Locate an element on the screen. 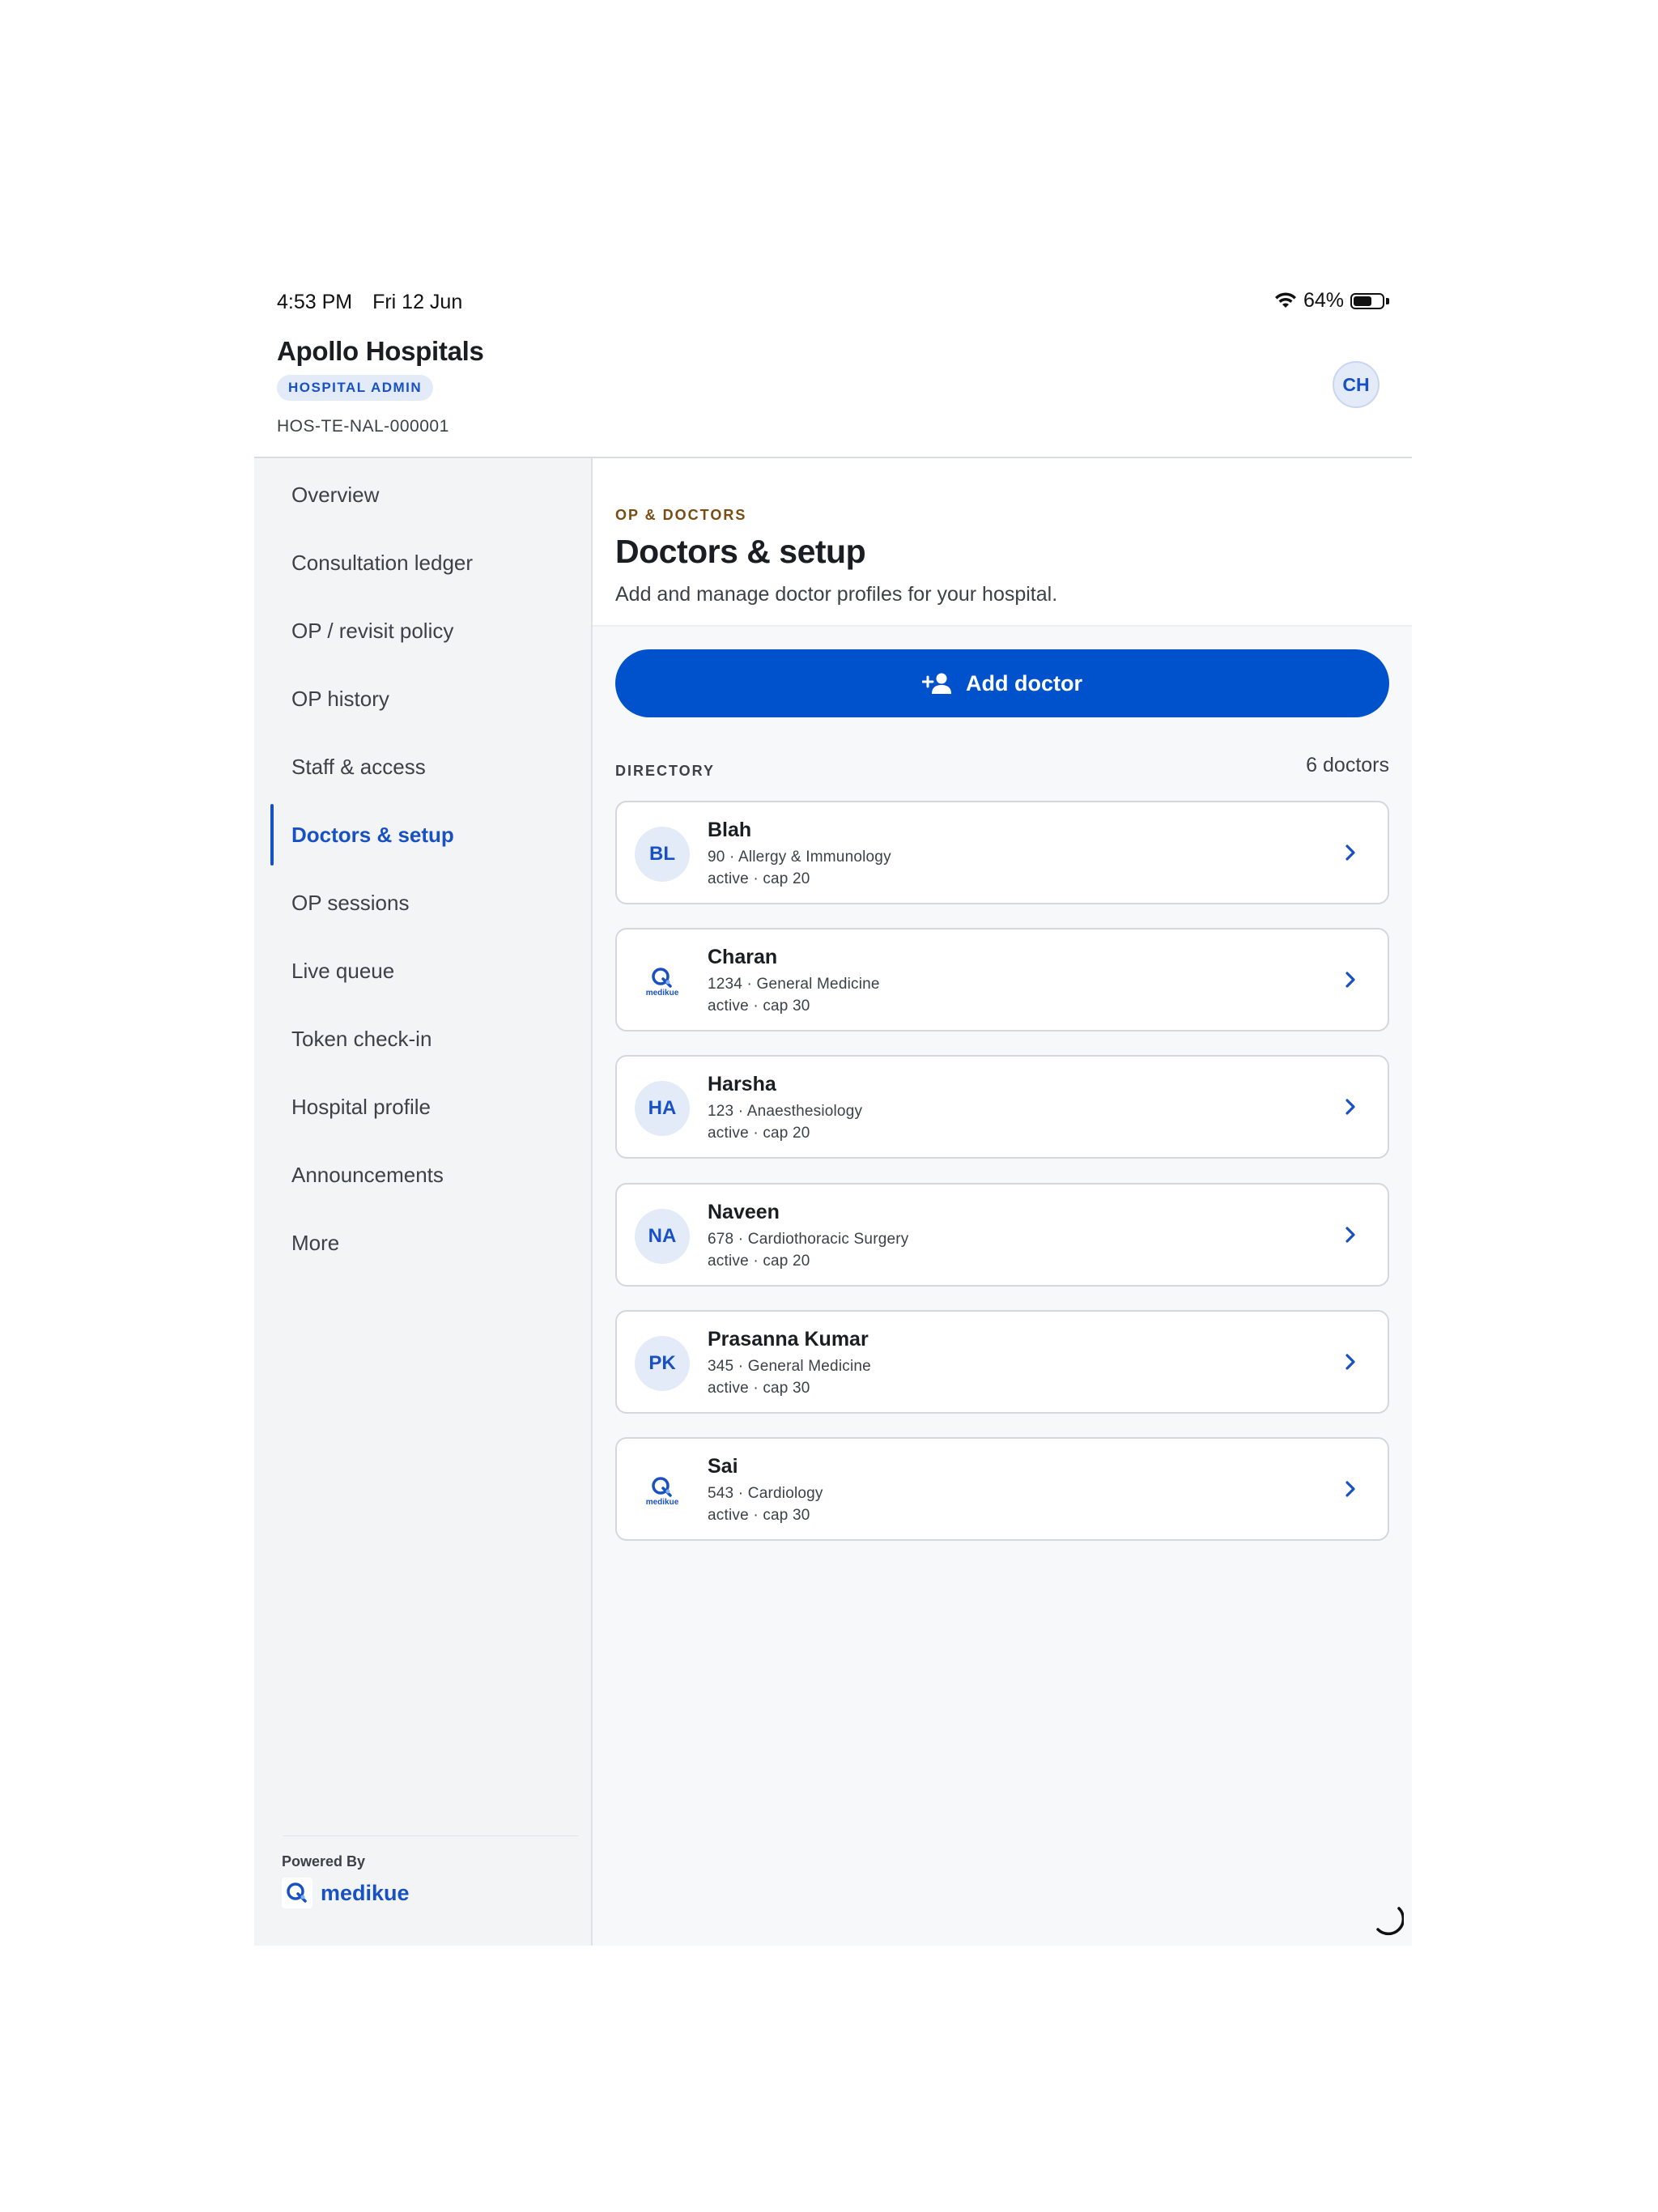 The width and height of the screenshot is (1658, 2212). battery-icon is located at coordinates (1367, 301).